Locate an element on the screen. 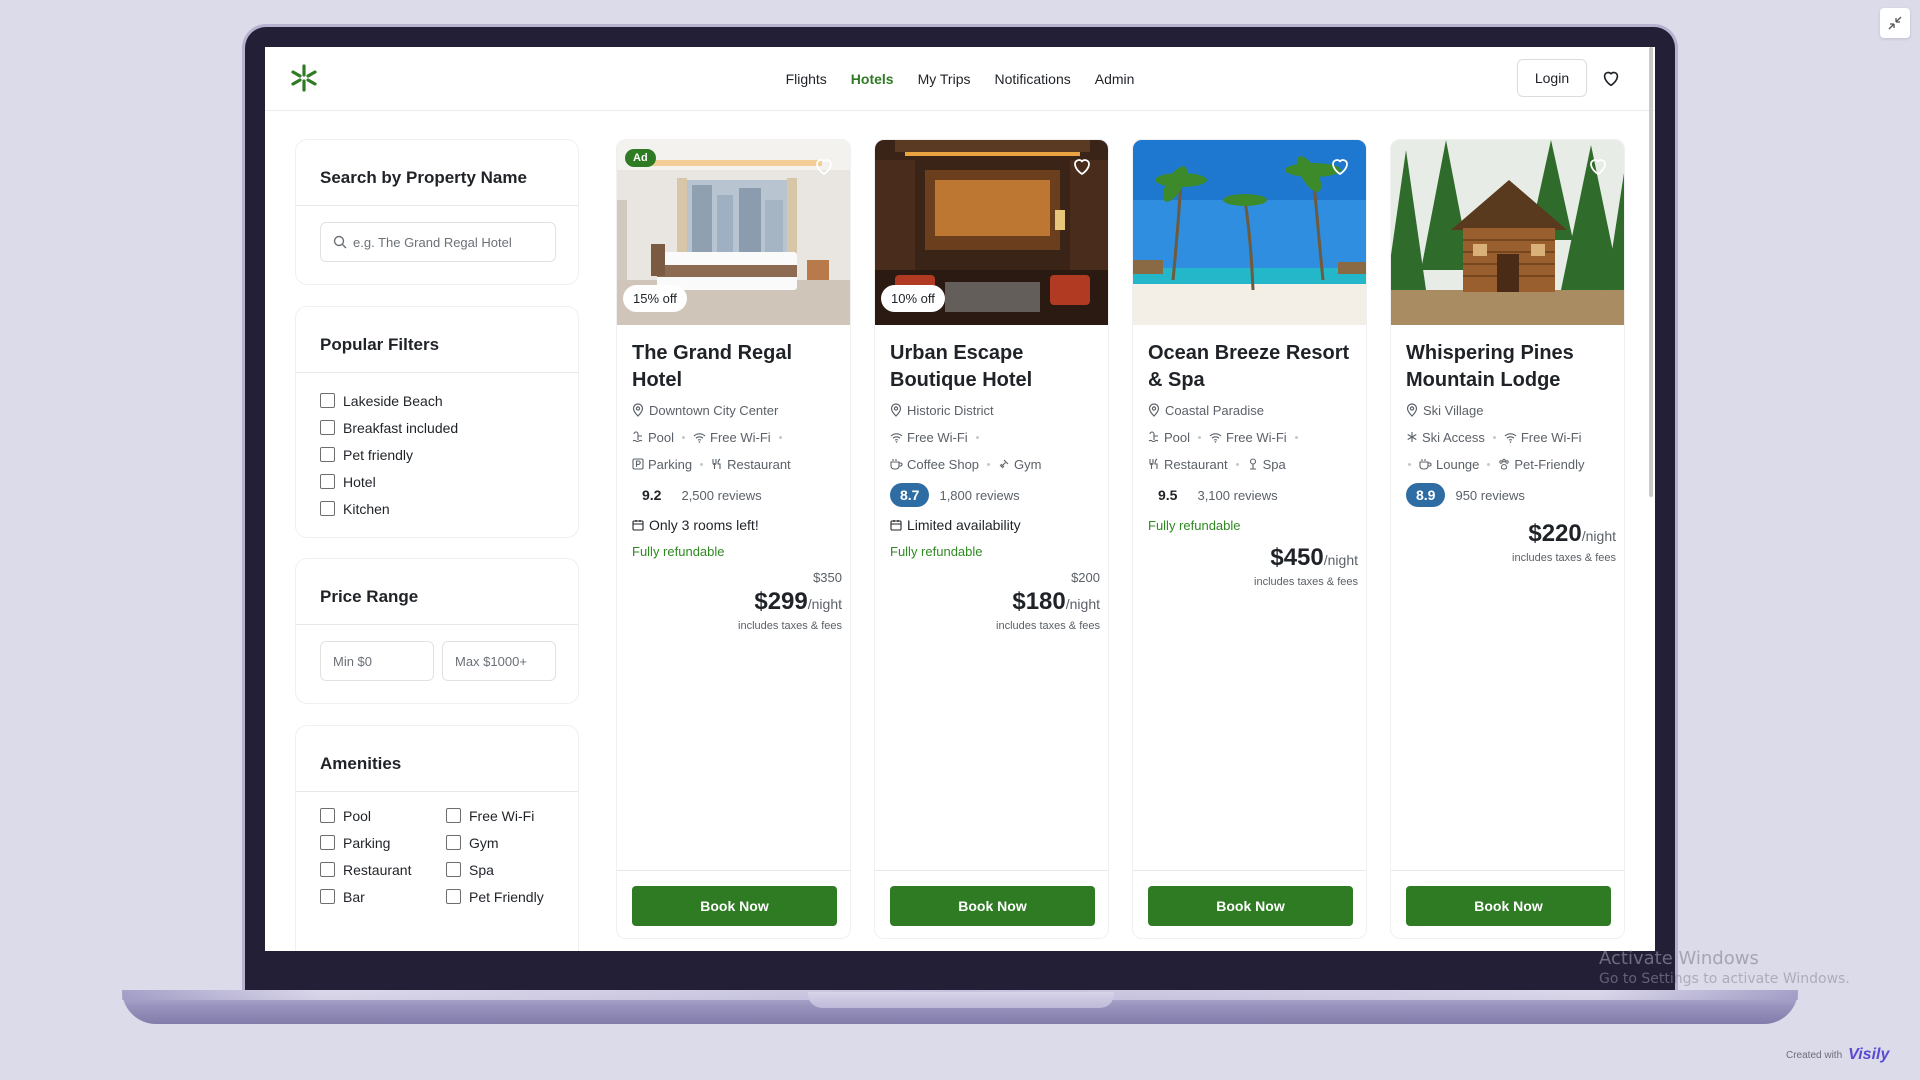 Image resolution: width=1920 pixels, height=1080 pixels. rating-row: 9.2 2,500 reviews is located at coordinates (737, 495).